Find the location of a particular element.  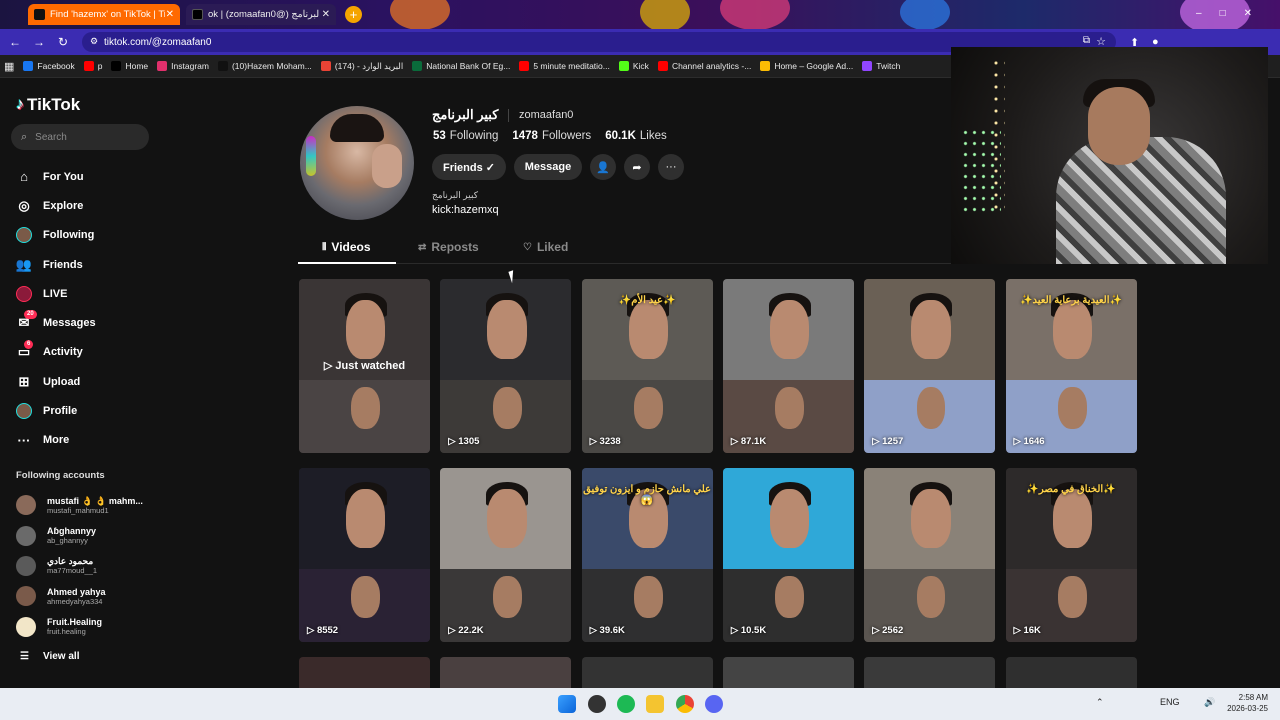

video-thumbnail: ▷ 87.1K is located at coordinates (788, 366).